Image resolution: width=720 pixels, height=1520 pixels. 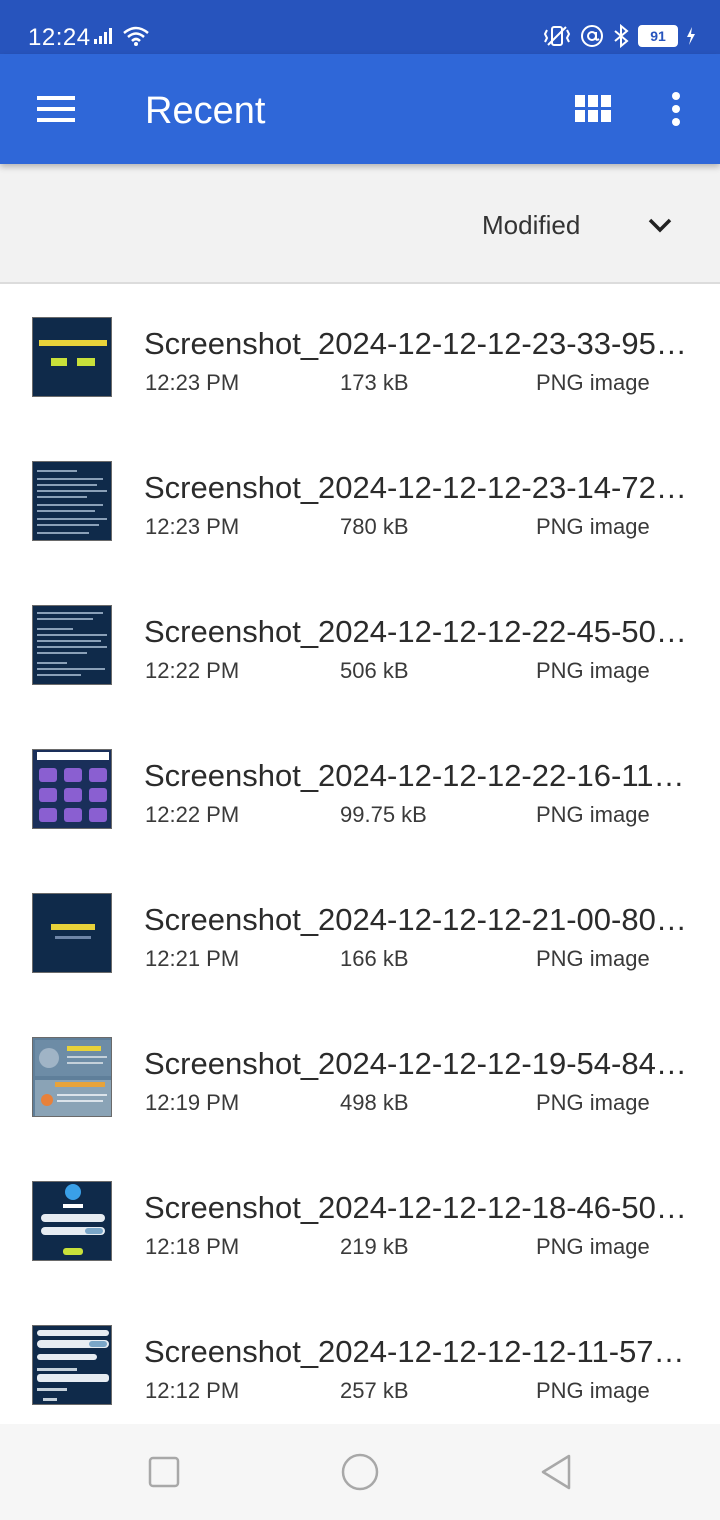 I want to click on file-size: 173 kB, so click(x=374, y=382).